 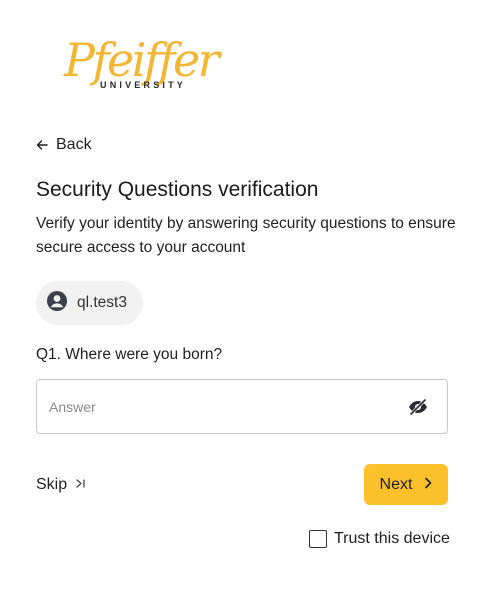 I want to click on eye-slash-icon, so click(x=418, y=407).